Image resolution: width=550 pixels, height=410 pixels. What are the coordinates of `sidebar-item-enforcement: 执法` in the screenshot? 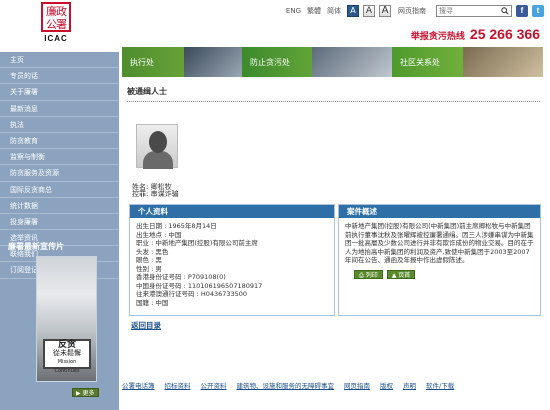 It's located at (59, 125).